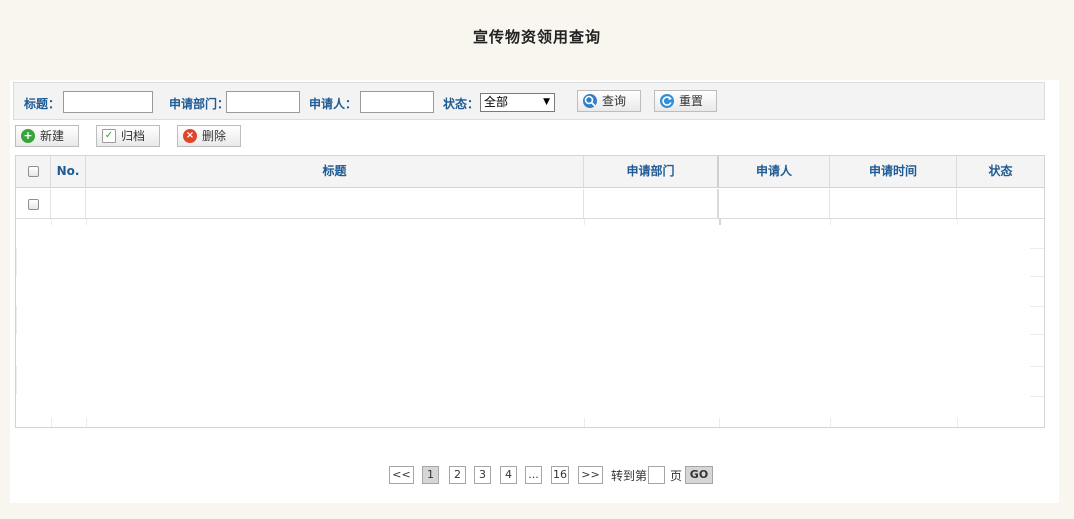  I want to click on pagination-last: >>, so click(590, 475).